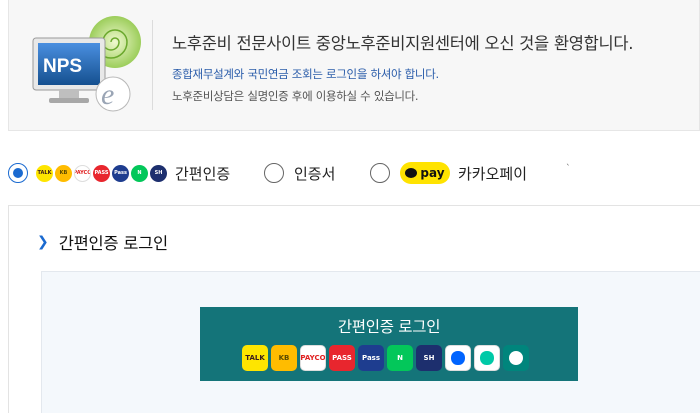 The height and width of the screenshot is (413, 700). Describe the element at coordinates (380, 173) in the screenshot. I see `radio-kakaopay` at that location.